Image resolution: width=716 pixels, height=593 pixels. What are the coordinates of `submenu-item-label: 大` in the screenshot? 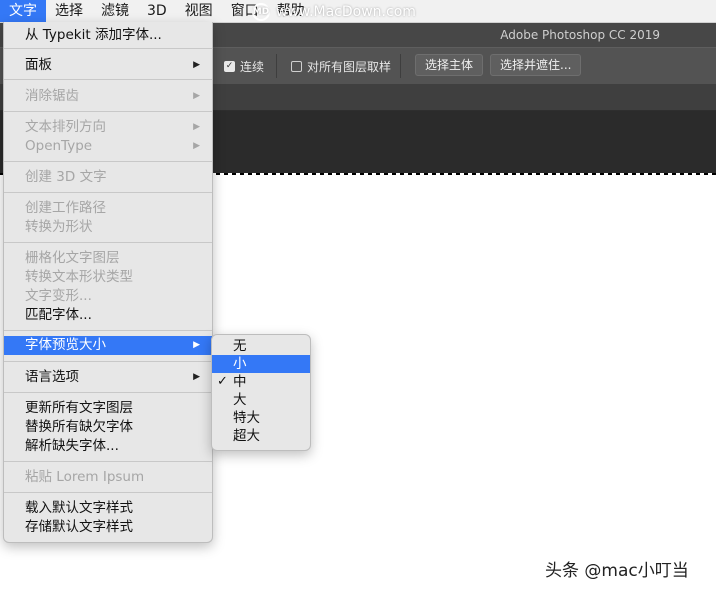 It's located at (240, 400).